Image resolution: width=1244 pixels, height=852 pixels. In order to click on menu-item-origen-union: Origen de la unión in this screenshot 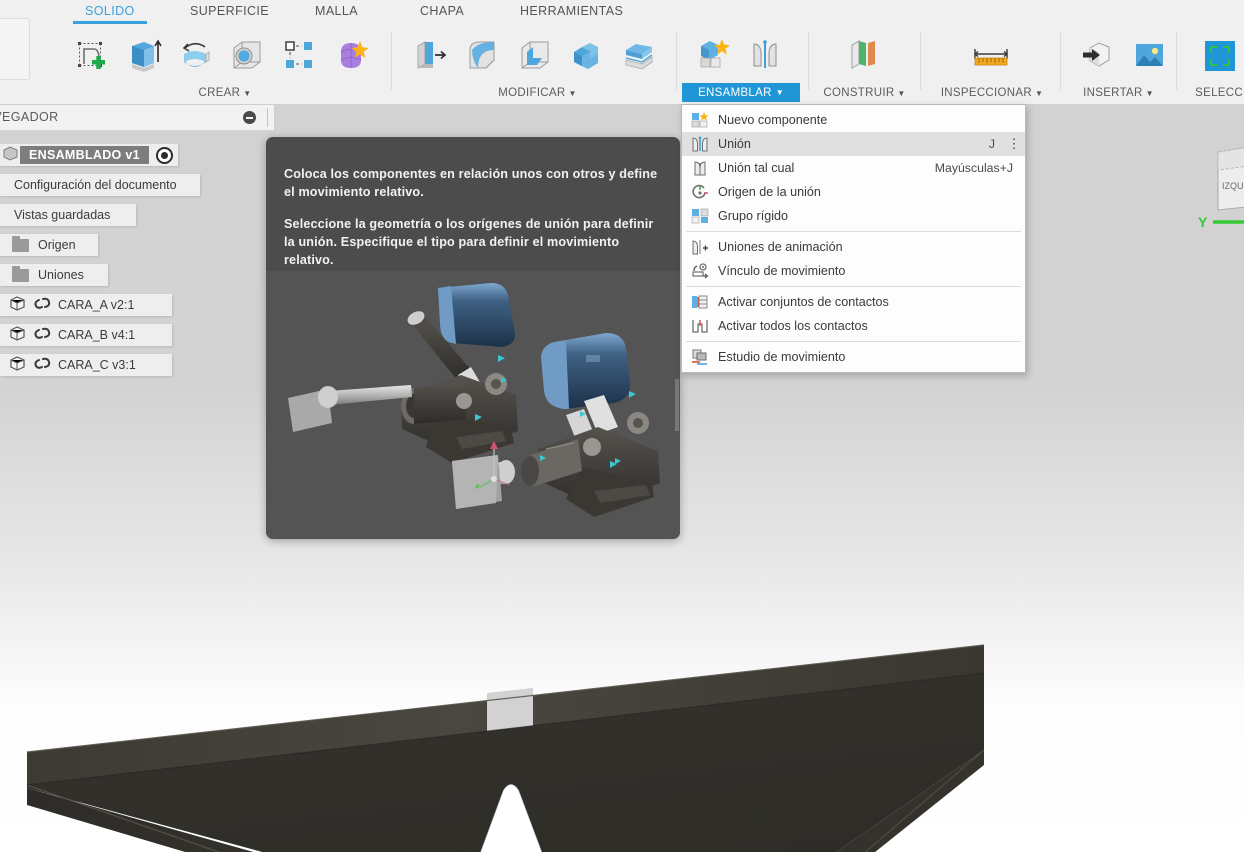, I will do `click(853, 192)`.